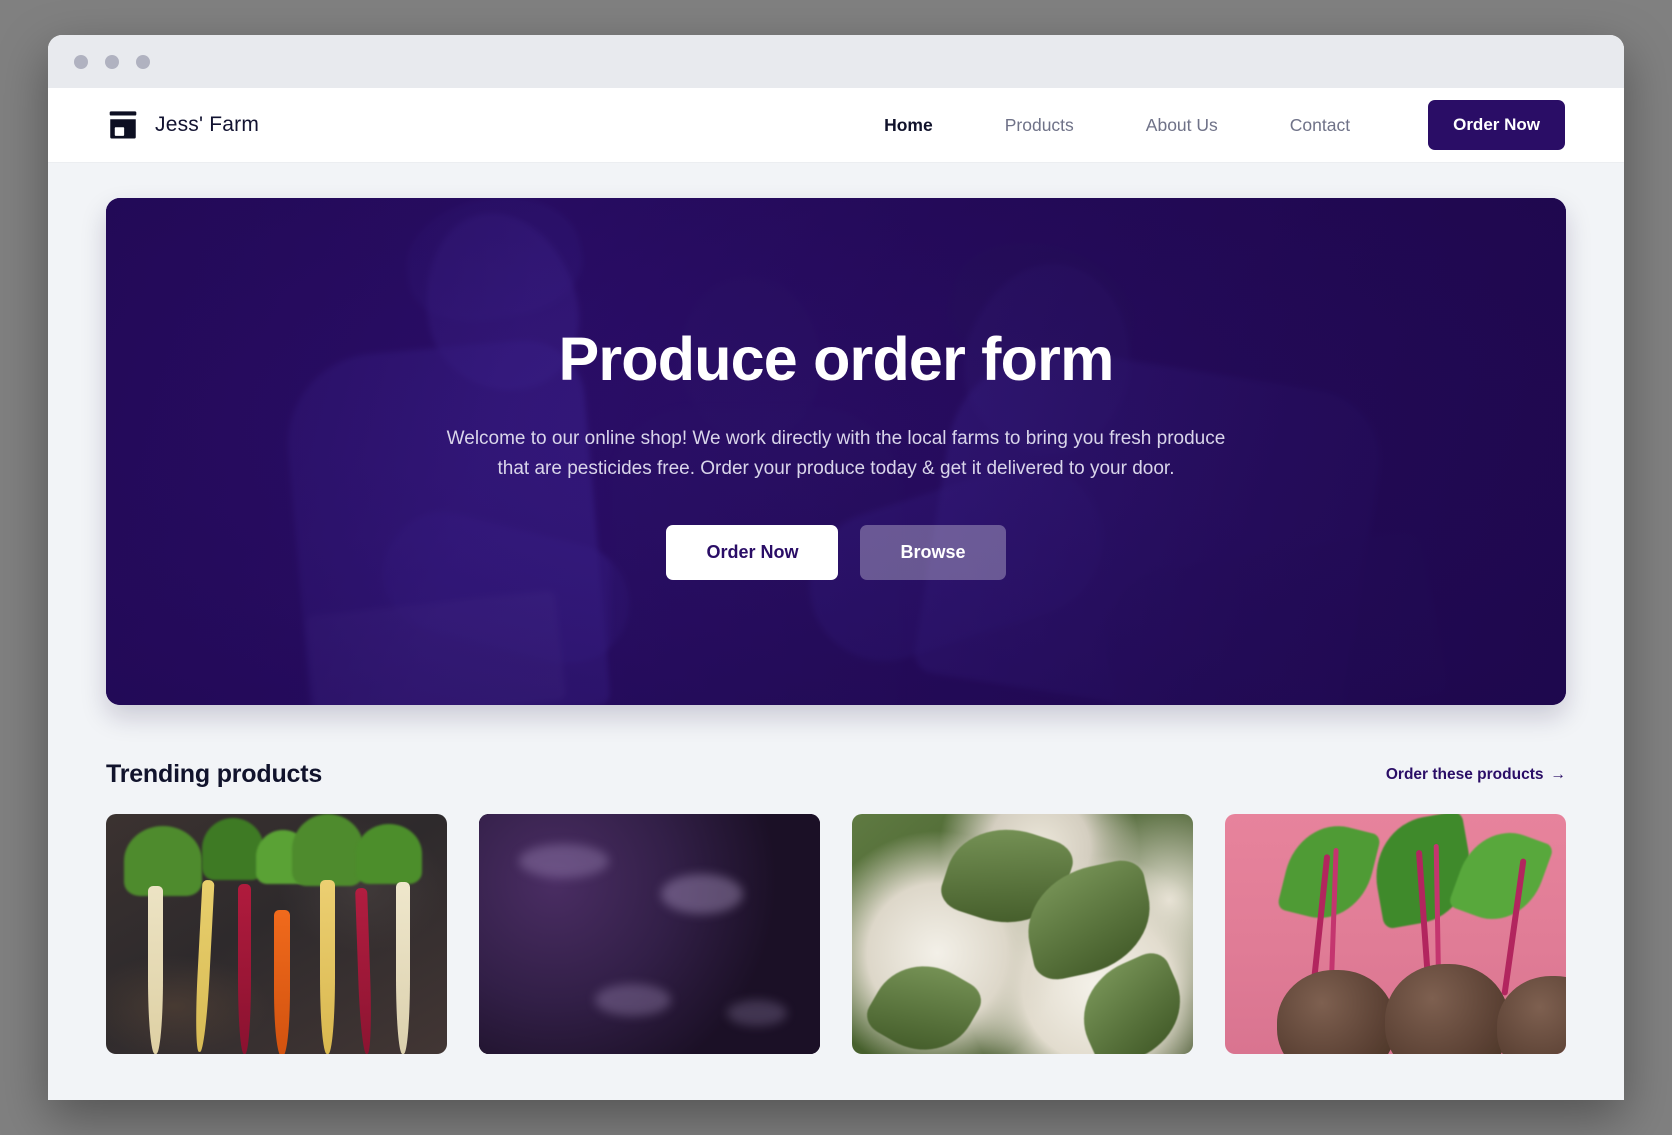 This screenshot has height=1135, width=1672. Describe the element at coordinates (143, 61) in the screenshot. I see `maximize-icon` at that location.